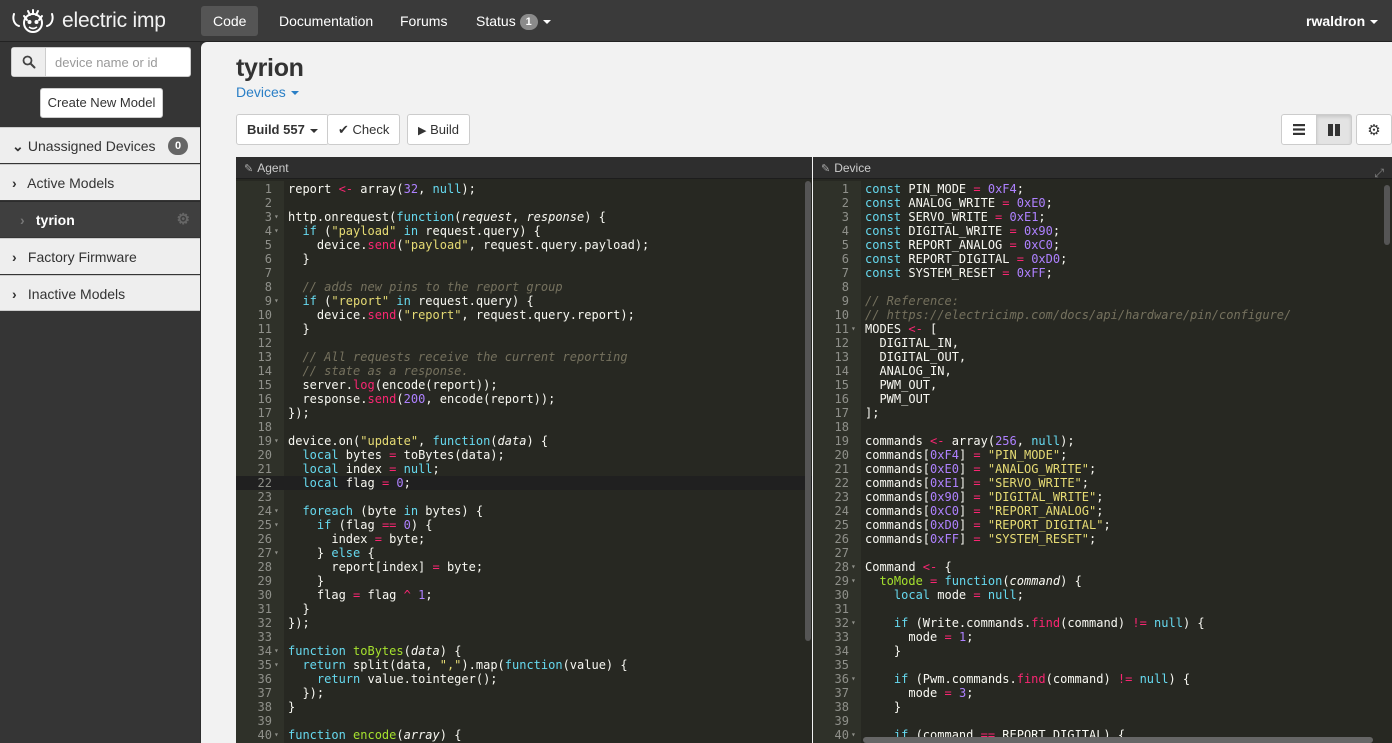 Image resolution: width=1392 pixels, height=743 pixels. Describe the element at coordinates (524, 595) in the screenshot. I see `code-line: 30 flag = flag ^ 1;` at that location.